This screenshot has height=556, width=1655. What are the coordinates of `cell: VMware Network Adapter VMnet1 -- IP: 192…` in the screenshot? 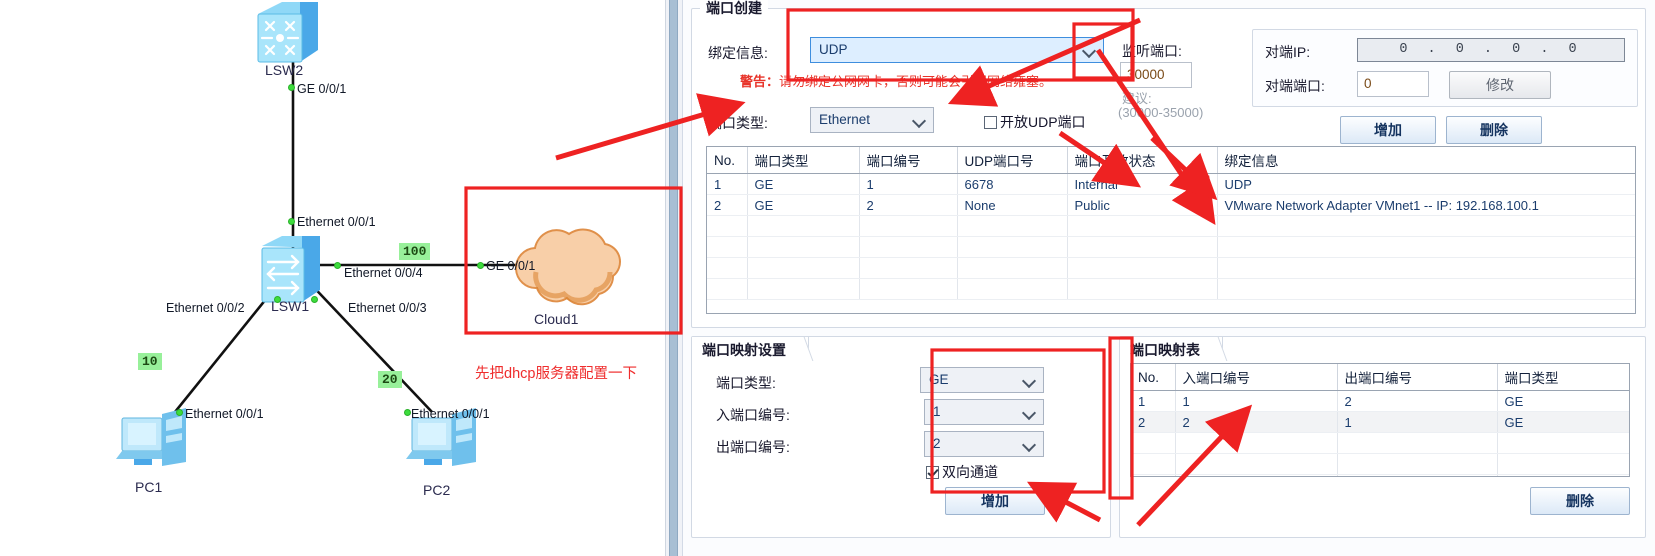 It's located at (1426, 205).